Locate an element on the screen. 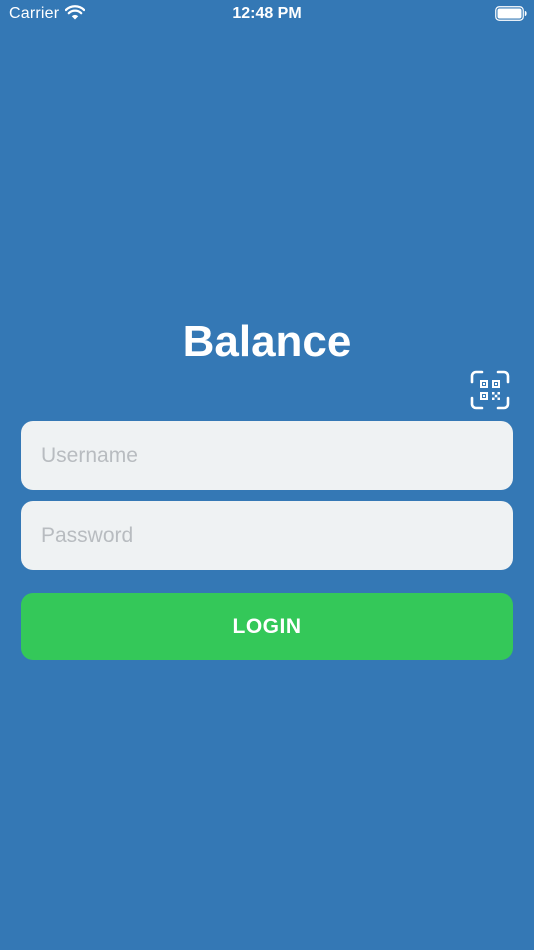  status-bar: Carrier 12:48 PM is located at coordinates (267, 14).